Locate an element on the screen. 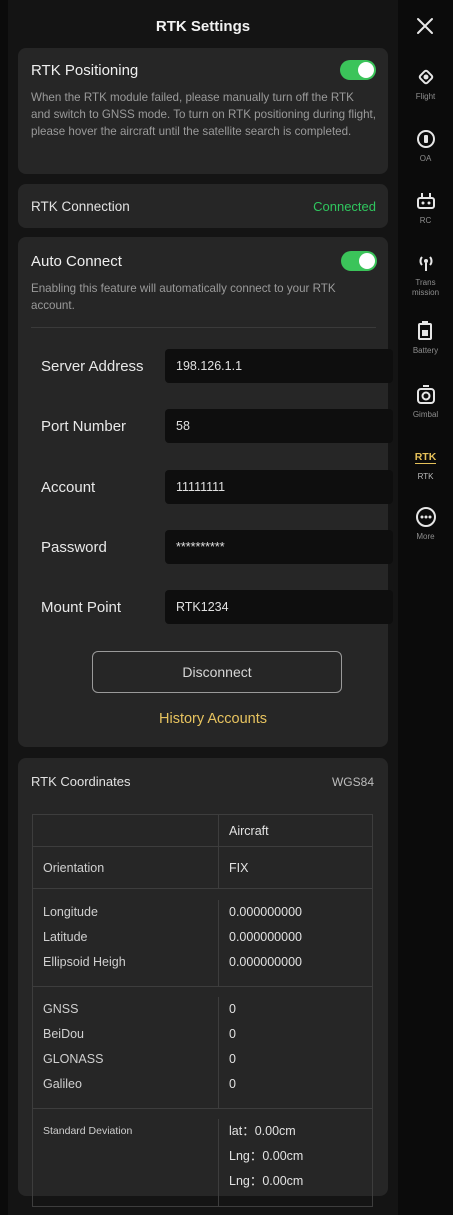 This screenshot has height=1215, width=453. deviation-lng2-value: Lng：0.00cm is located at coordinates (266, 1181).